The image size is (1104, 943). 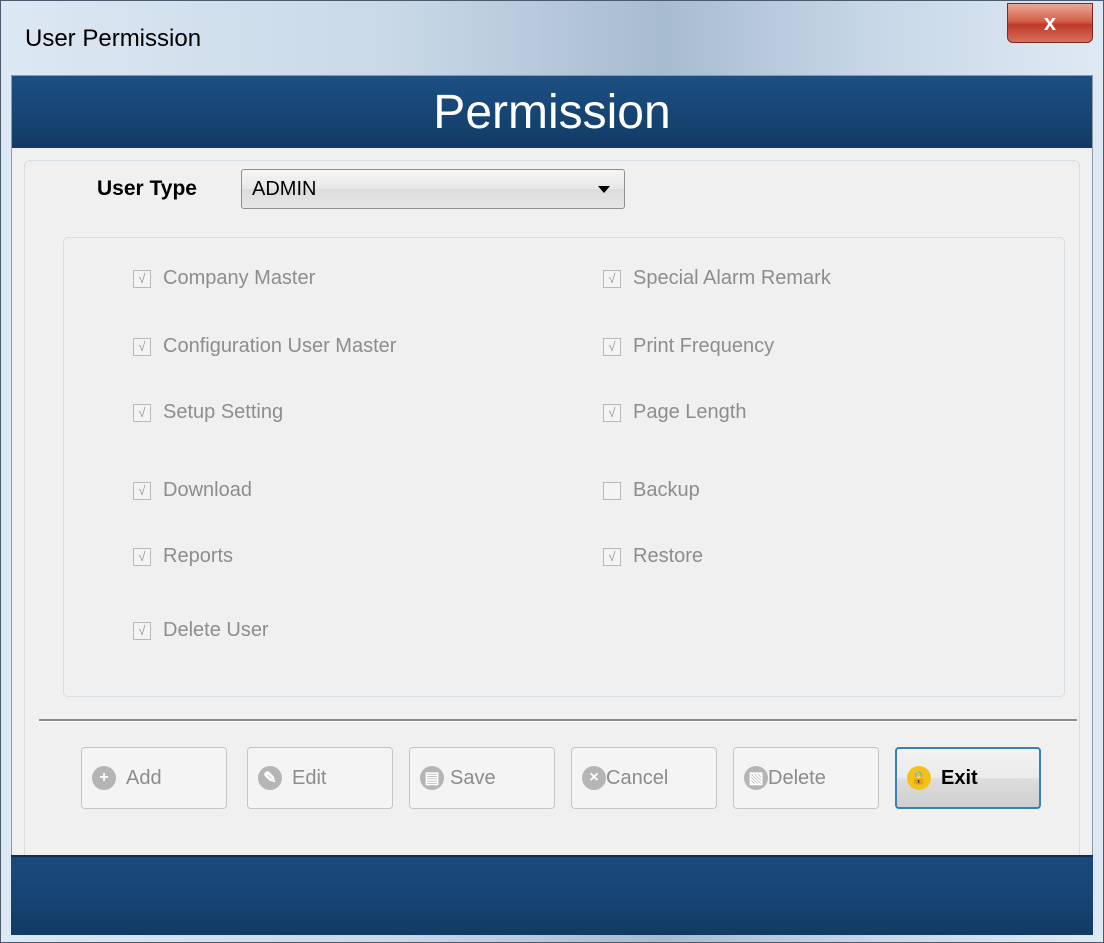 I want to click on perm-special-alarm-remark: √ Special Alarm Remark, so click(x=717, y=278).